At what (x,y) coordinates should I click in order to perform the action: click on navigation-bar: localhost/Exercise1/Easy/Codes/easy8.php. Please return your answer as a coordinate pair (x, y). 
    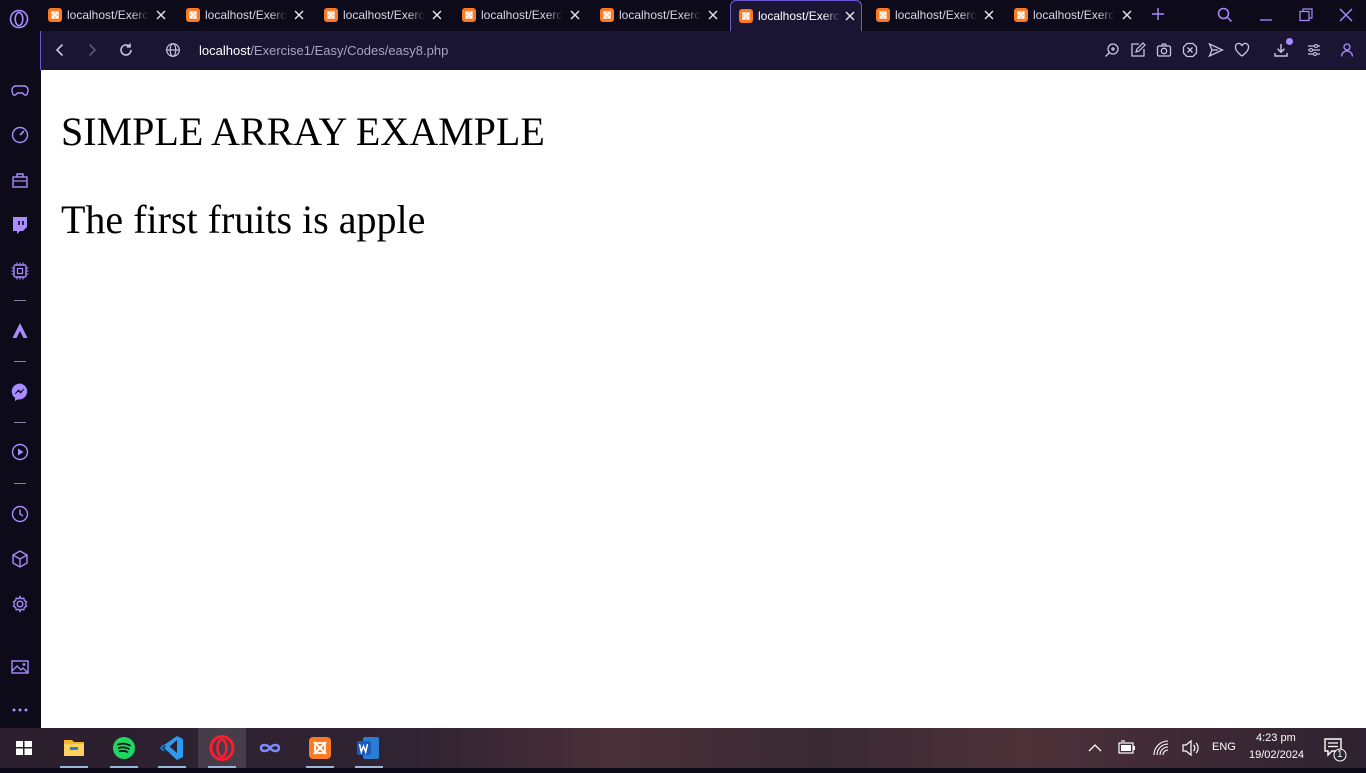
    Looking at the image, I should click on (703, 50).